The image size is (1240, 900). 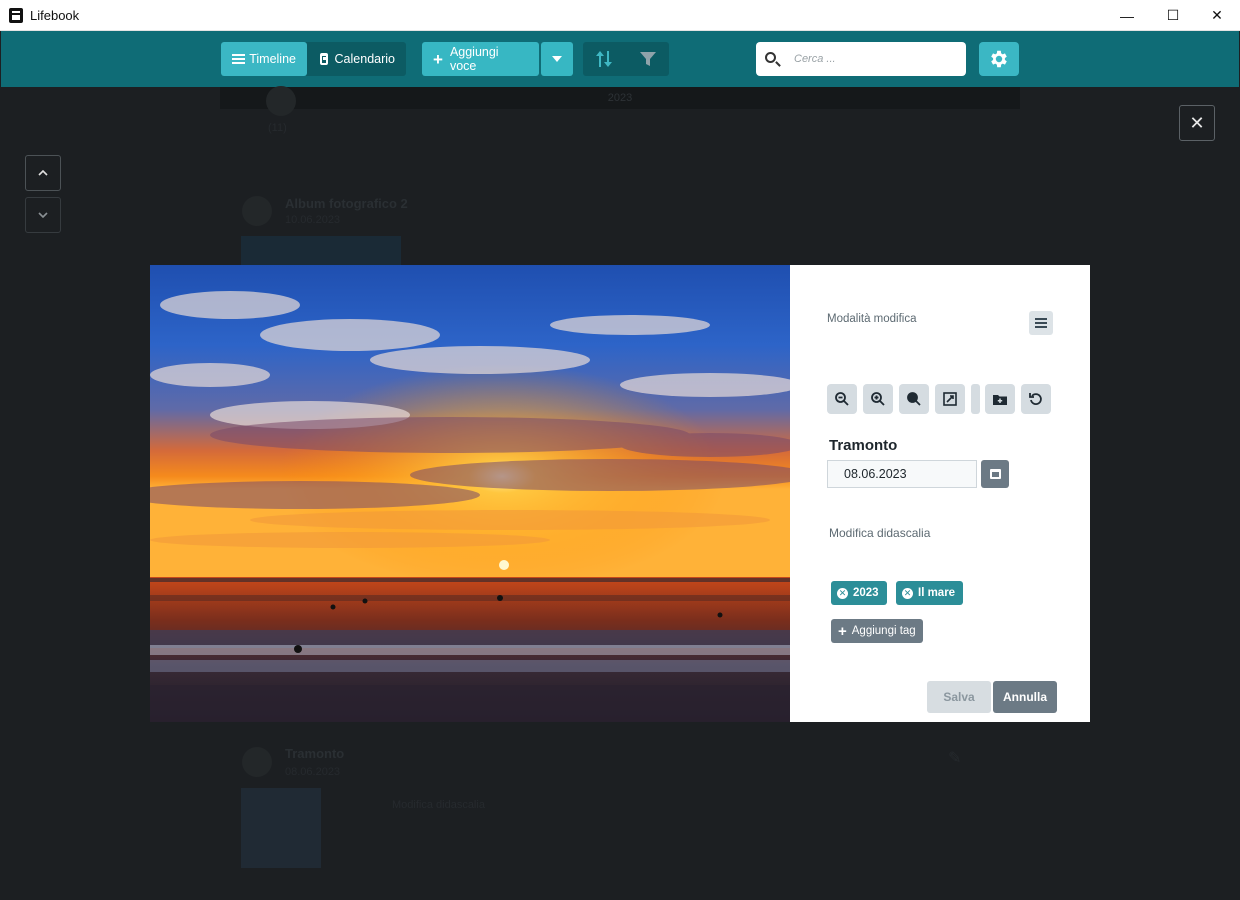 I want to click on next-entry-button, so click(x=43, y=215).